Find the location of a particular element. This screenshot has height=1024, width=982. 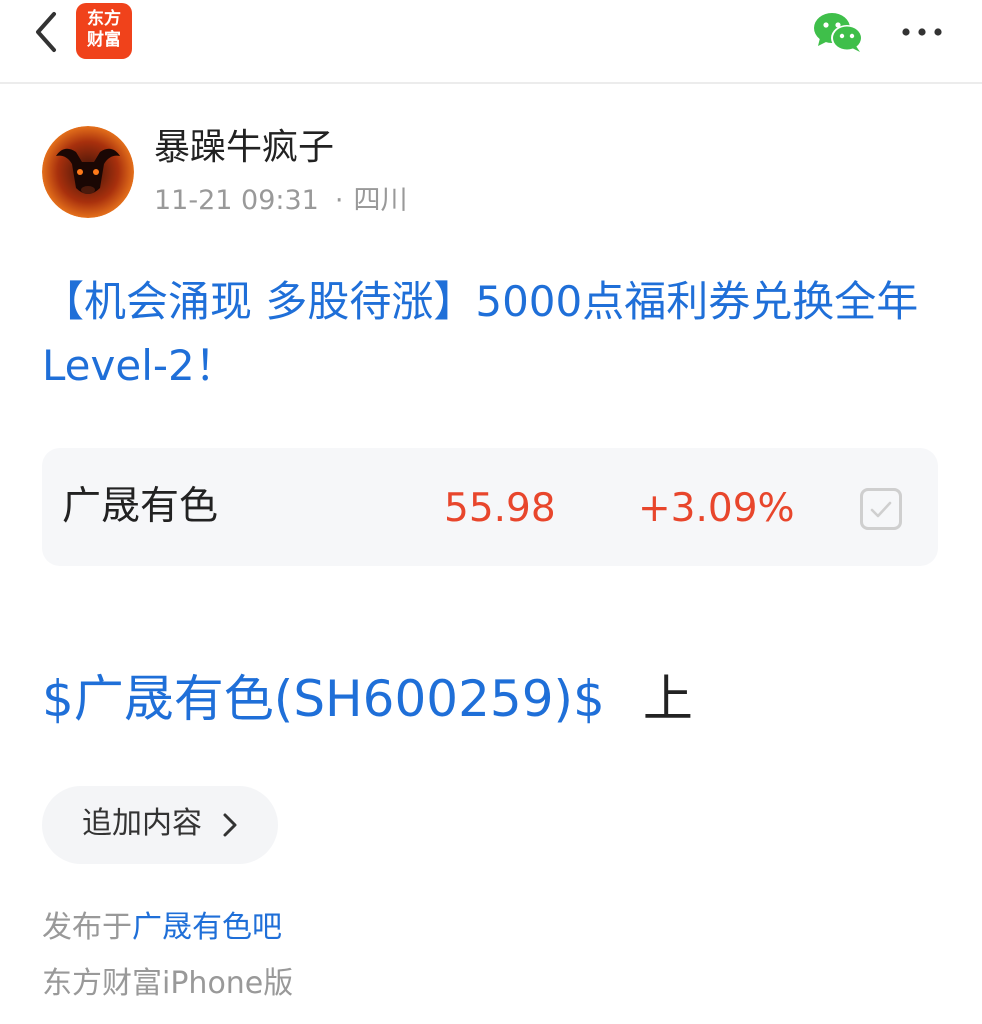

logo-text-line1: 东方 is located at coordinates (104, 19).